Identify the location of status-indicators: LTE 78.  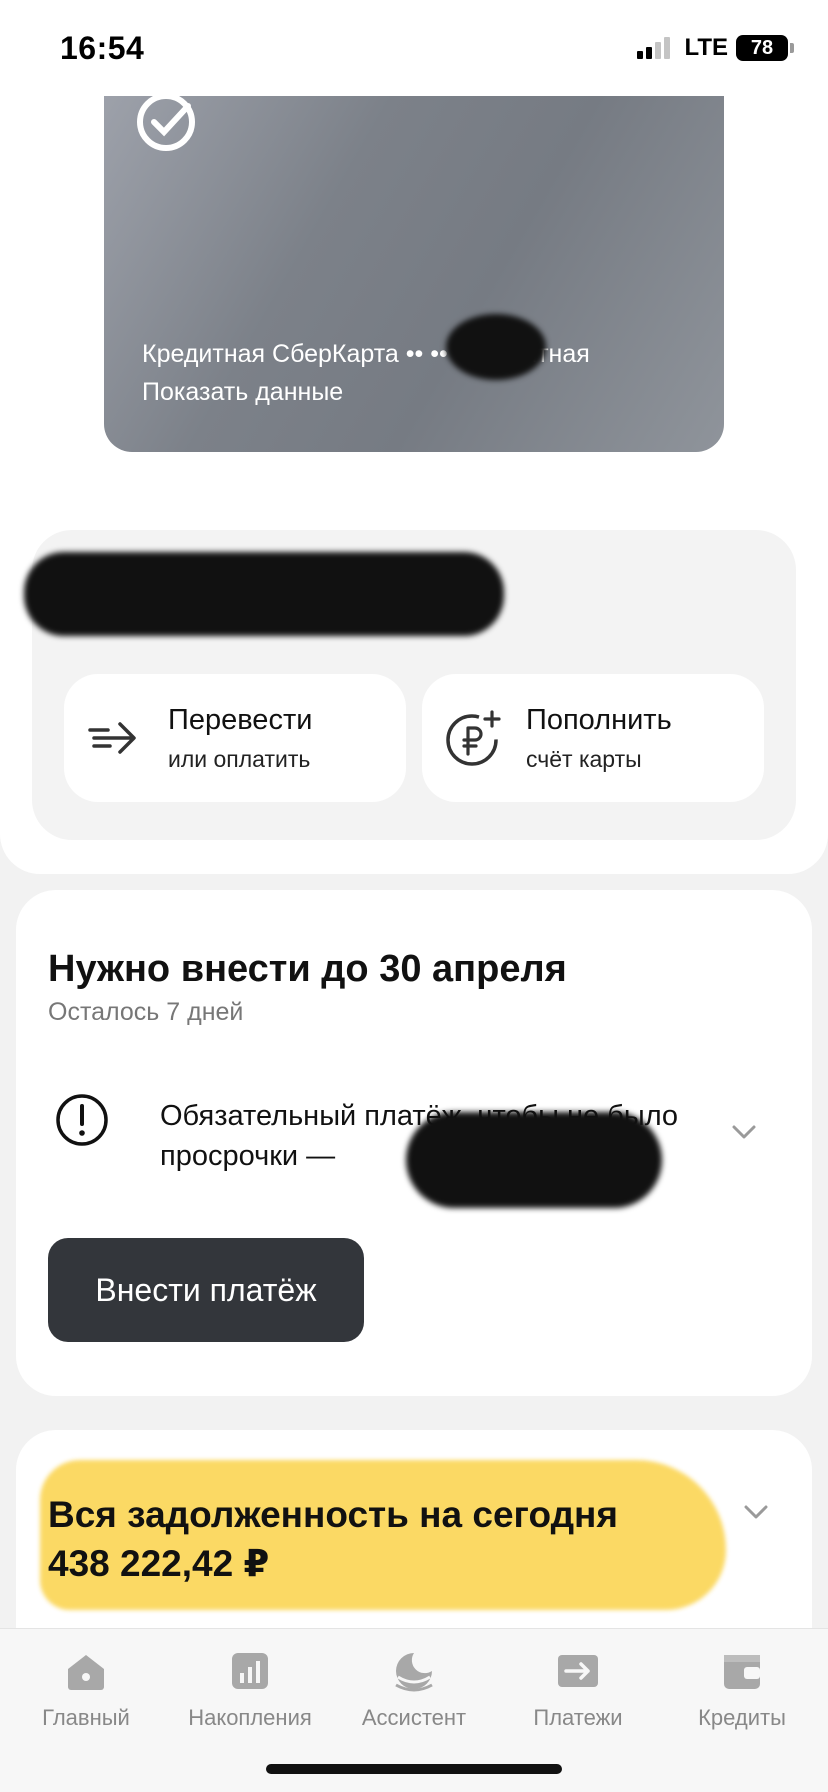
(715, 48).